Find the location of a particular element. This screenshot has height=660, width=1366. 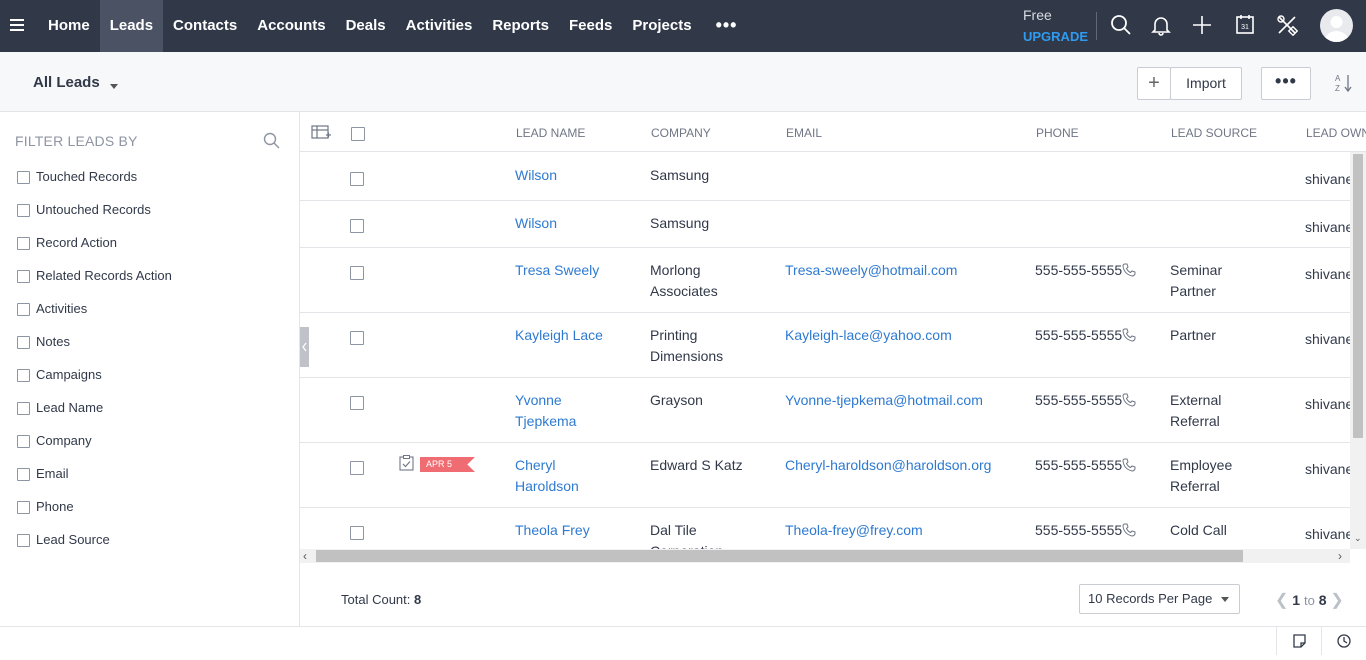

upgrade-link: UPGRADE is located at coordinates (1055, 36).